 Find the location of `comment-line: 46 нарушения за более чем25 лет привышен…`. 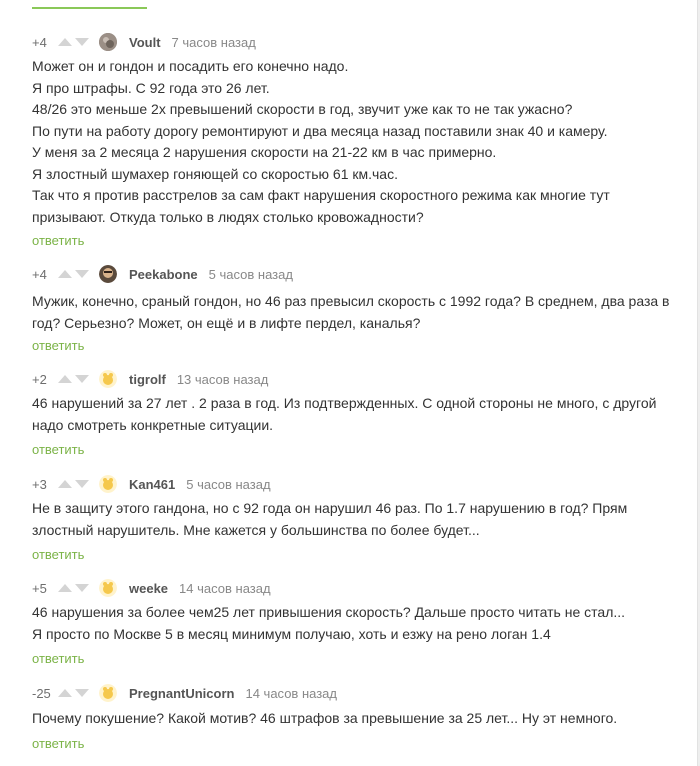

comment-line: 46 нарушения за более чем25 лет привышен… is located at coordinates (329, 612).